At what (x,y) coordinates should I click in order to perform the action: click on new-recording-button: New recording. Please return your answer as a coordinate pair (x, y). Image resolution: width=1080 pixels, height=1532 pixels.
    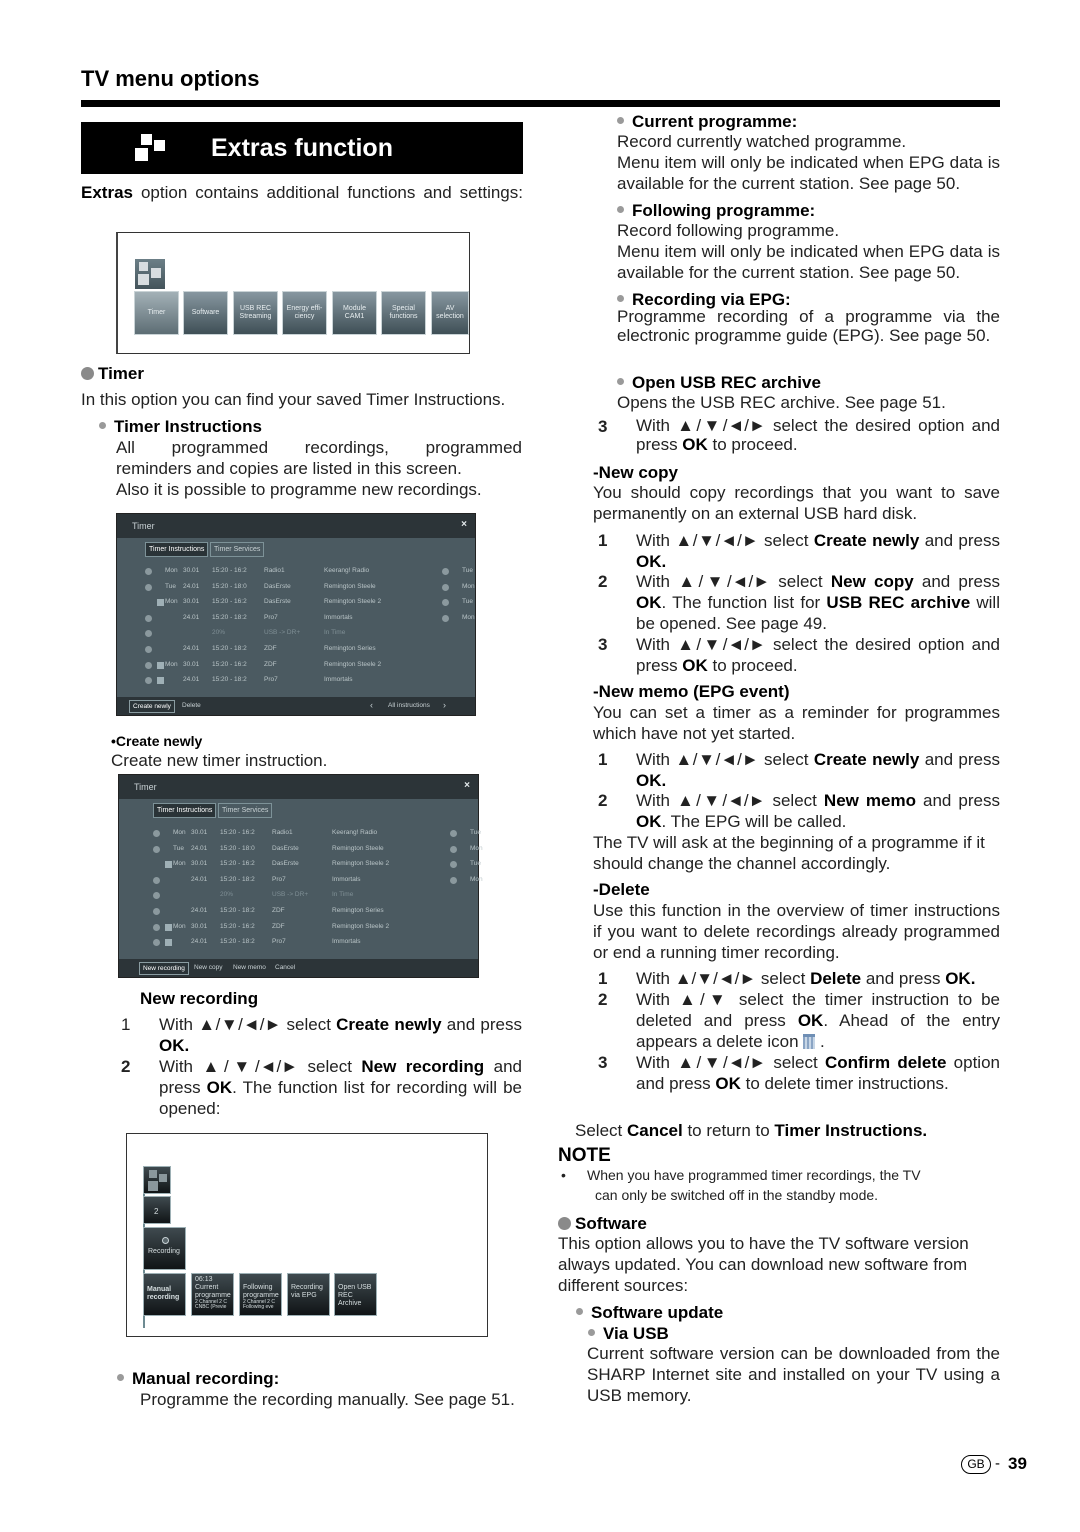
    Looking at the image, I should click on (164, 968).